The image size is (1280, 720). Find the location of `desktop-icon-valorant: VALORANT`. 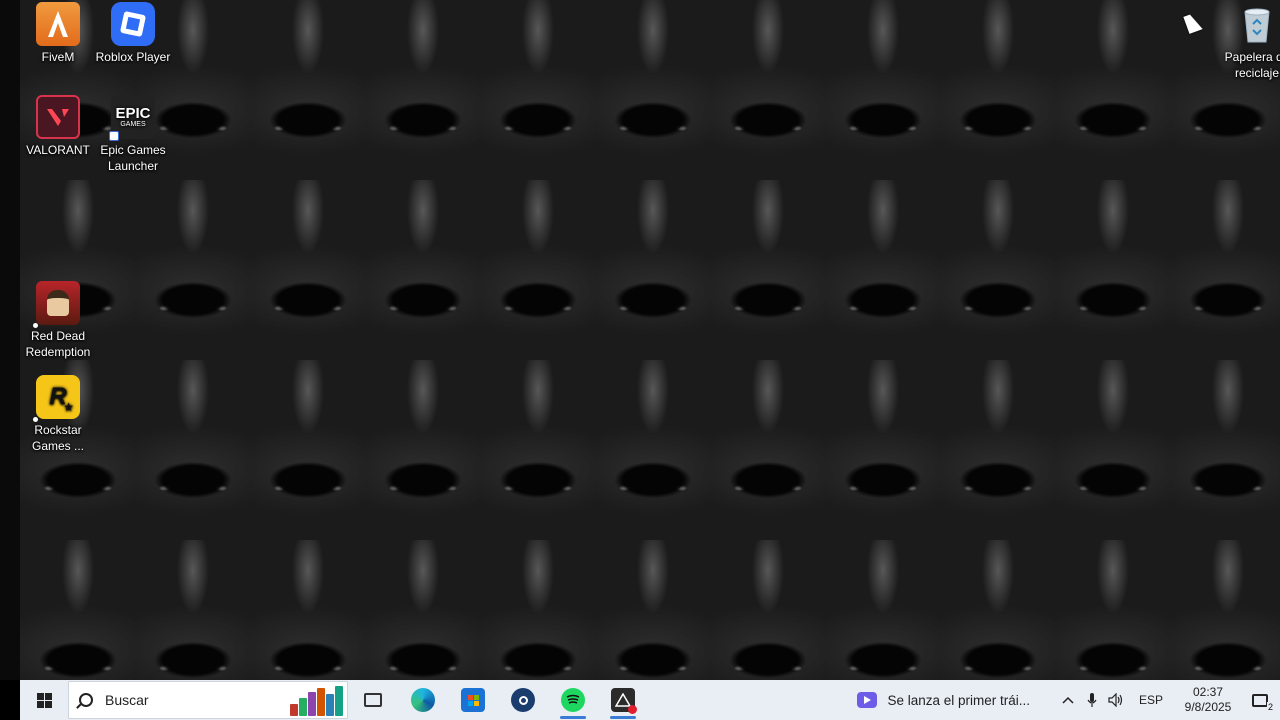

desktop-icon-valorant: VALORANT is located at coordinates (58, 126).